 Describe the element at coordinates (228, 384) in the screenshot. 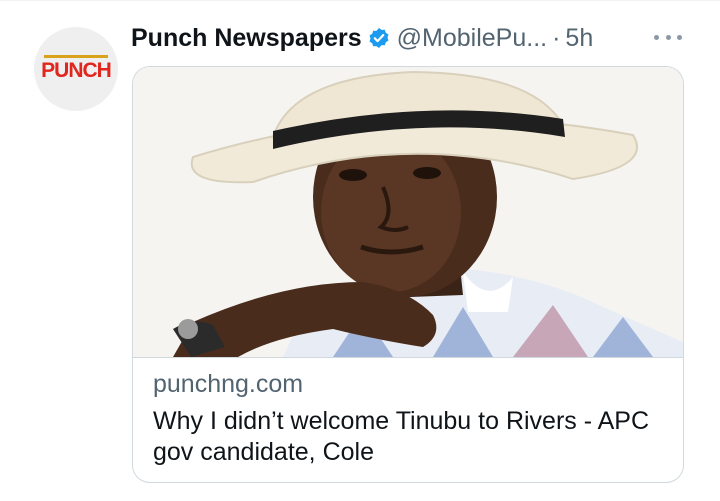

I see `card-domain: punchng.com` at that location.